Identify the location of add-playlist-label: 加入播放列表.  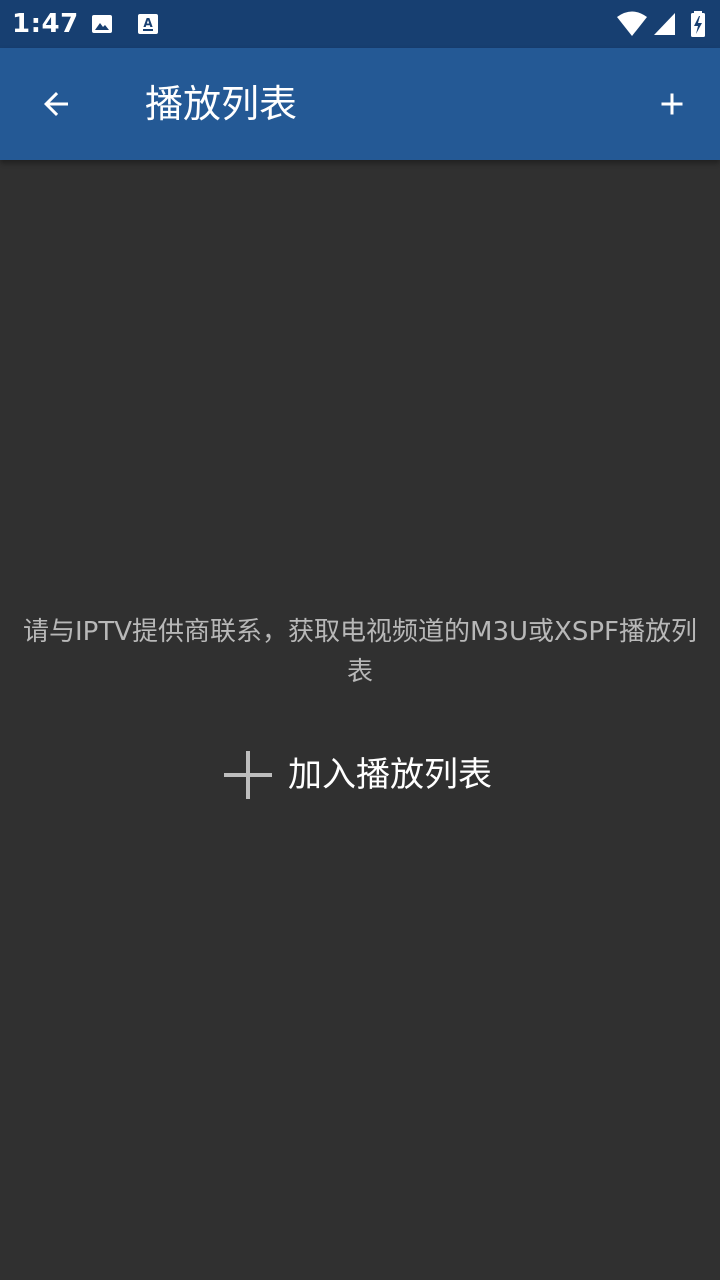
(390, 775).